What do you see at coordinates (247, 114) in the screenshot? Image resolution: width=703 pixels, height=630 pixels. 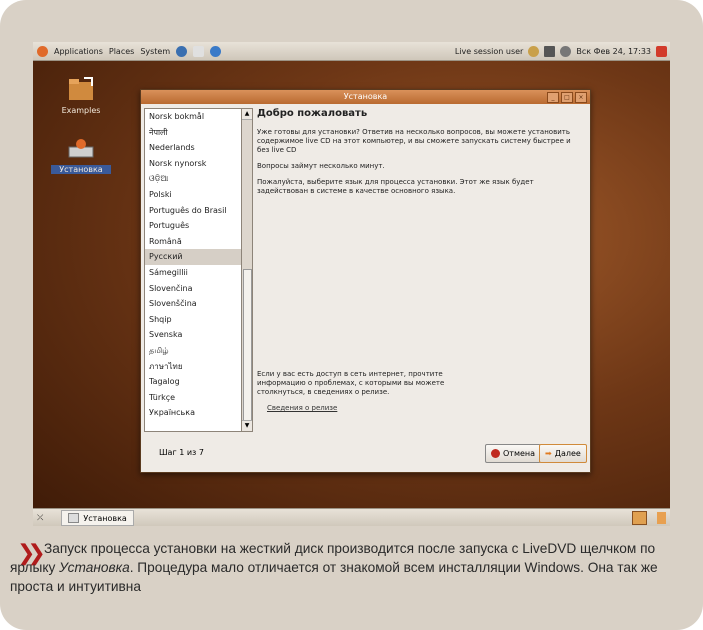 I see `scroll-up-icon: ▲` at bounding box center [247, 114].